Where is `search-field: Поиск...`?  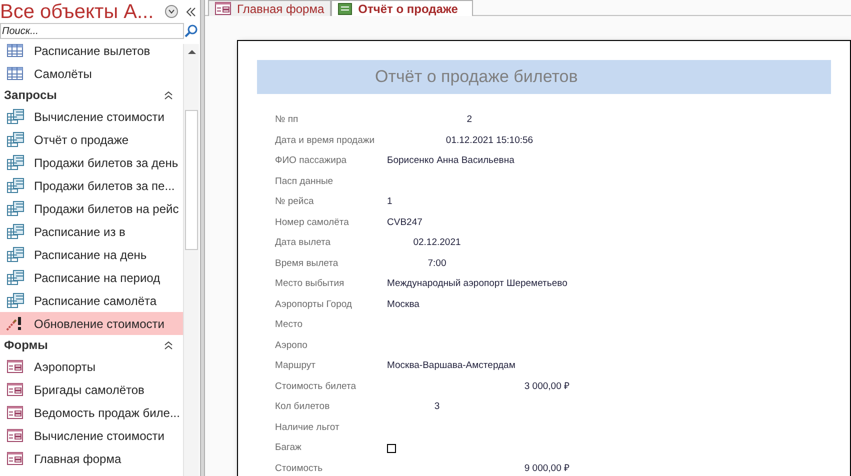 search-field: Поиск... is located at coordinates (92, 31).